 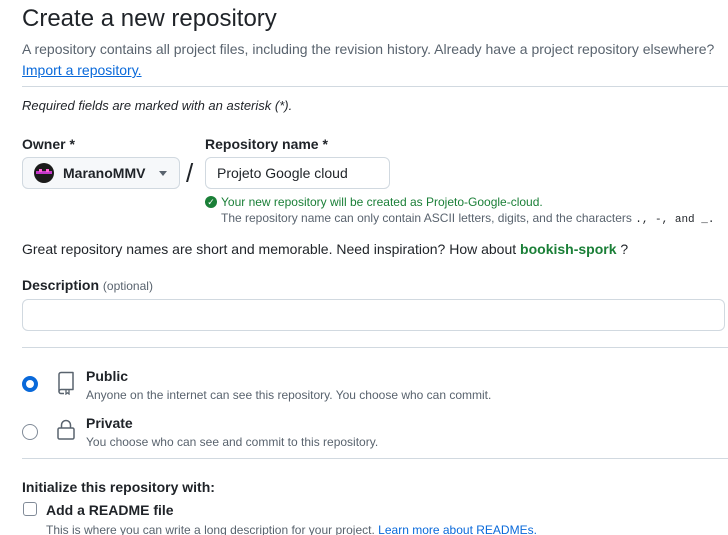 What do you see at coordinates (104, 173) in the screenshot?
I see `owner-name: MaranoMMV` at bounding box center [104, 173].